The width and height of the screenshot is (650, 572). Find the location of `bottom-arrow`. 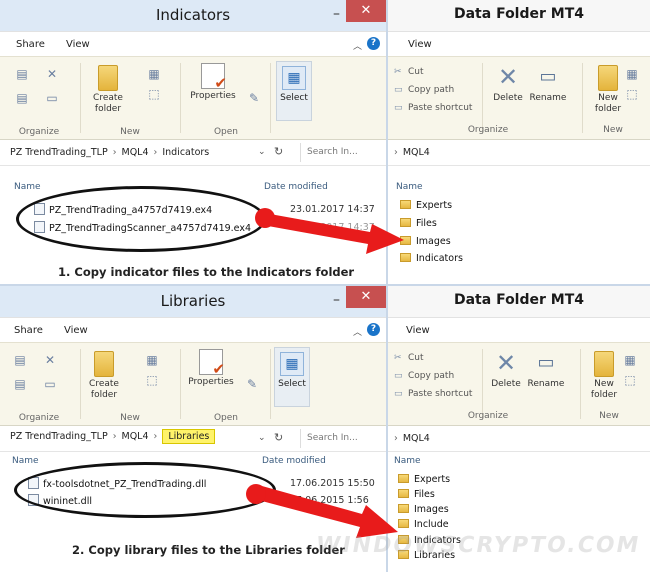

bottom-arrow is located at coordinates (325, 512).